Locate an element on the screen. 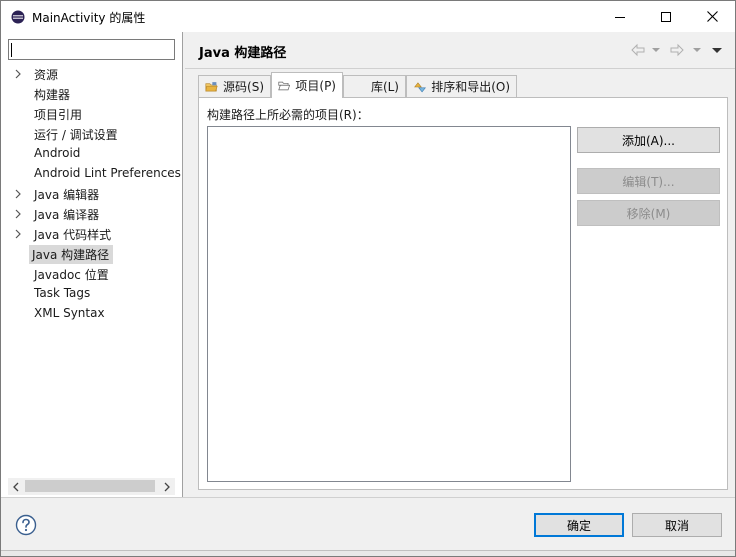  close-button is located at coordinates (712, 16).